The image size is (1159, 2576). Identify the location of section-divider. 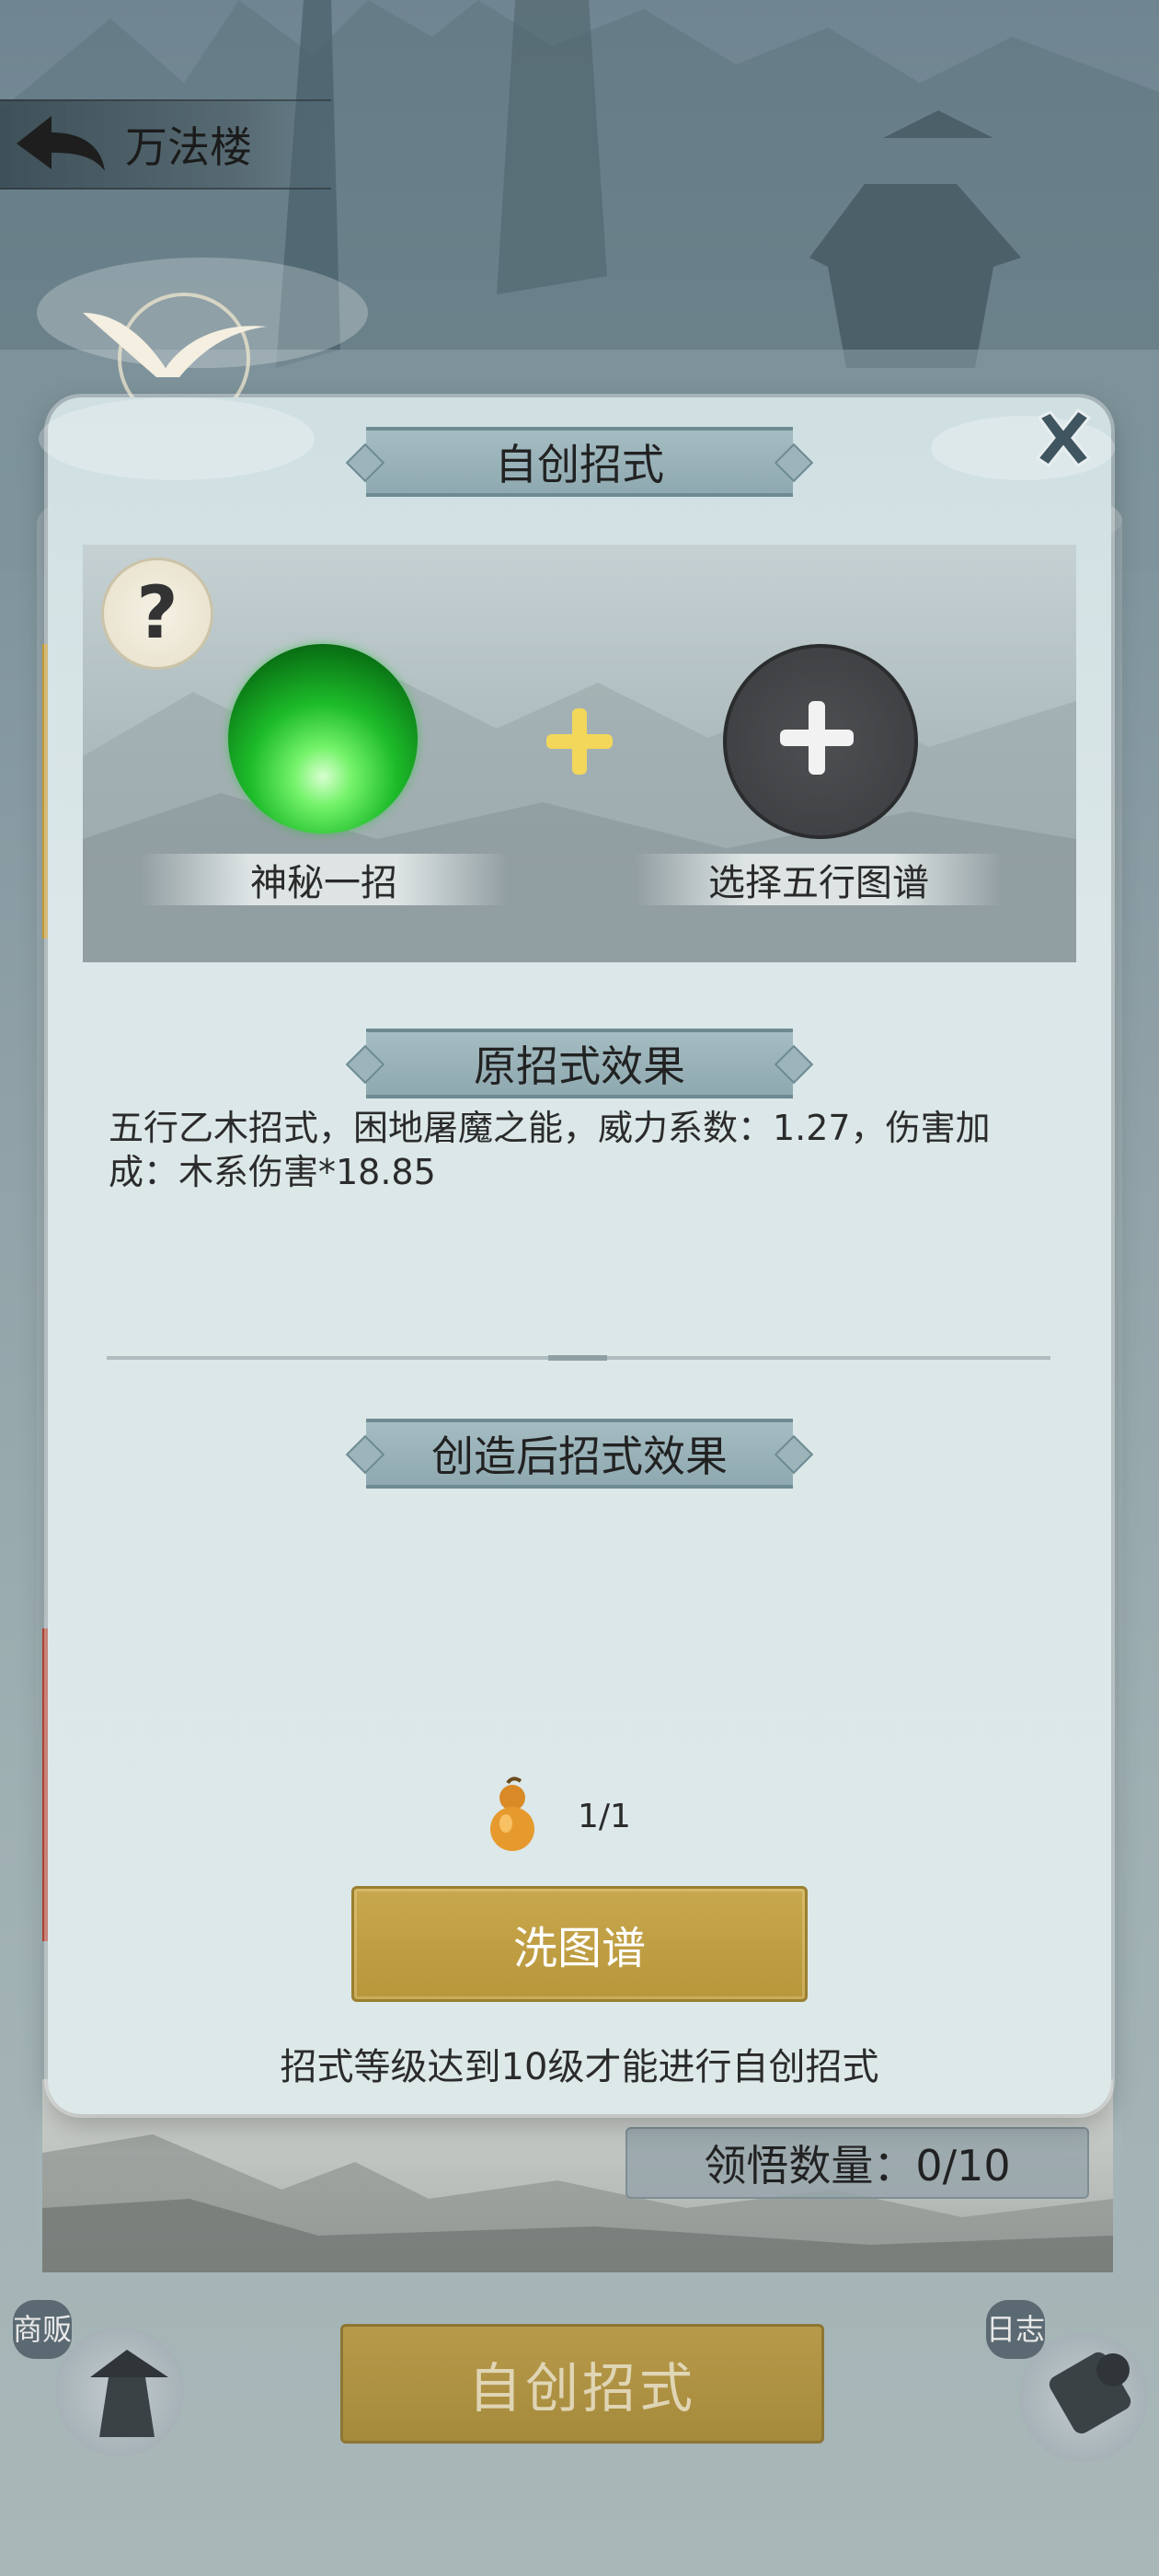
(578, 1358).